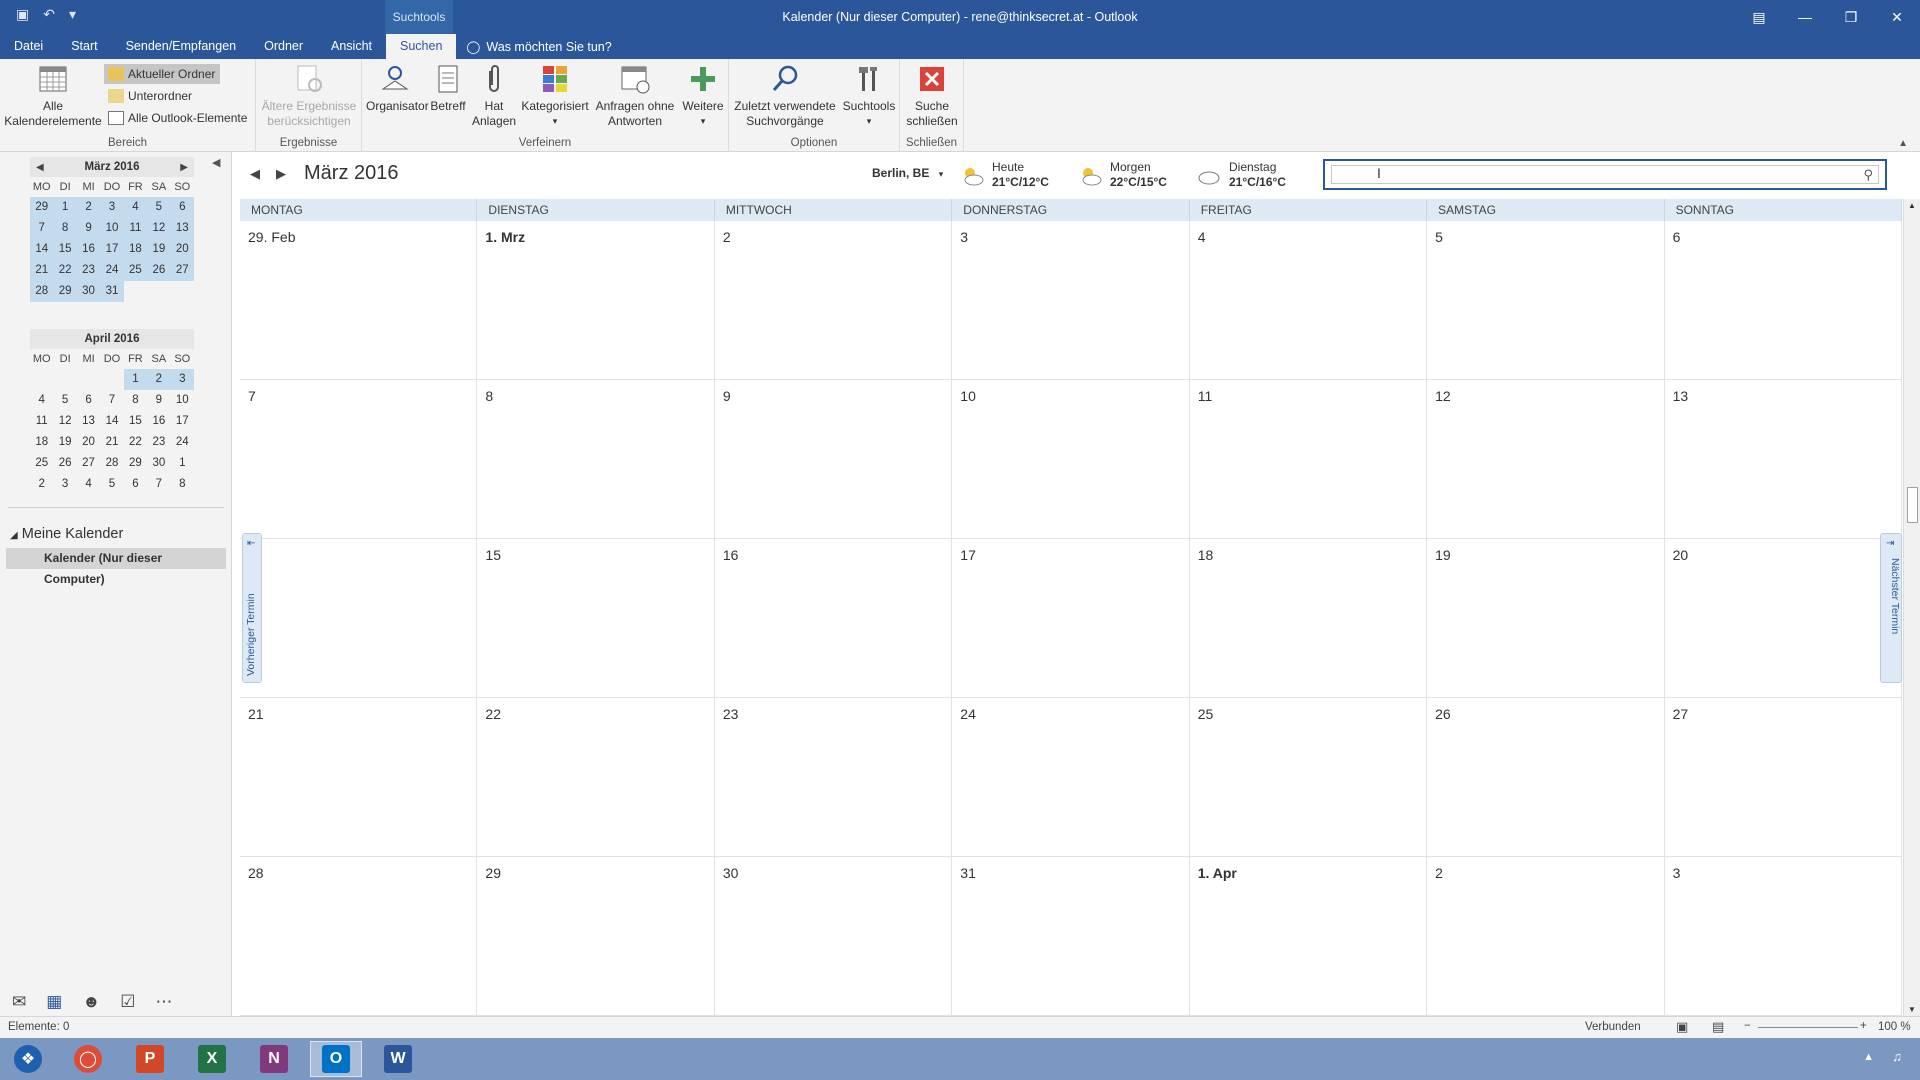 The width and height of the screenshot is (1920, 1080). I want to click on mini-calendar-day: 5, so click(64, 400).